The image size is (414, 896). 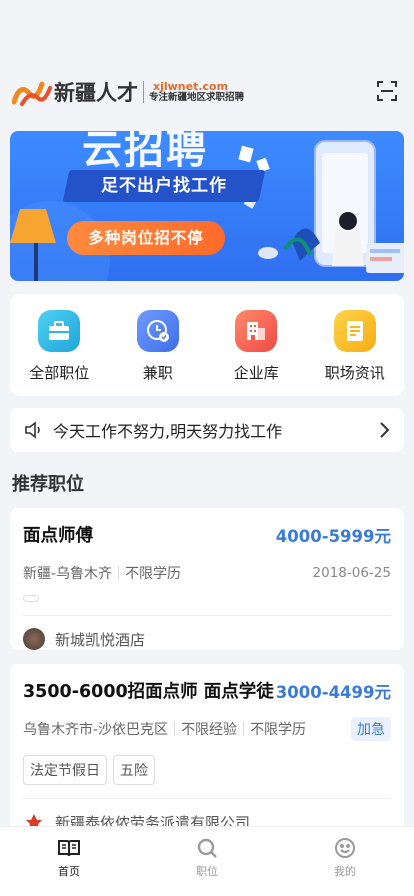 What do you see at coordinates (134, 770) in the screenshot?
I see `job-tag: 五险` at bounding box center [134, 770].